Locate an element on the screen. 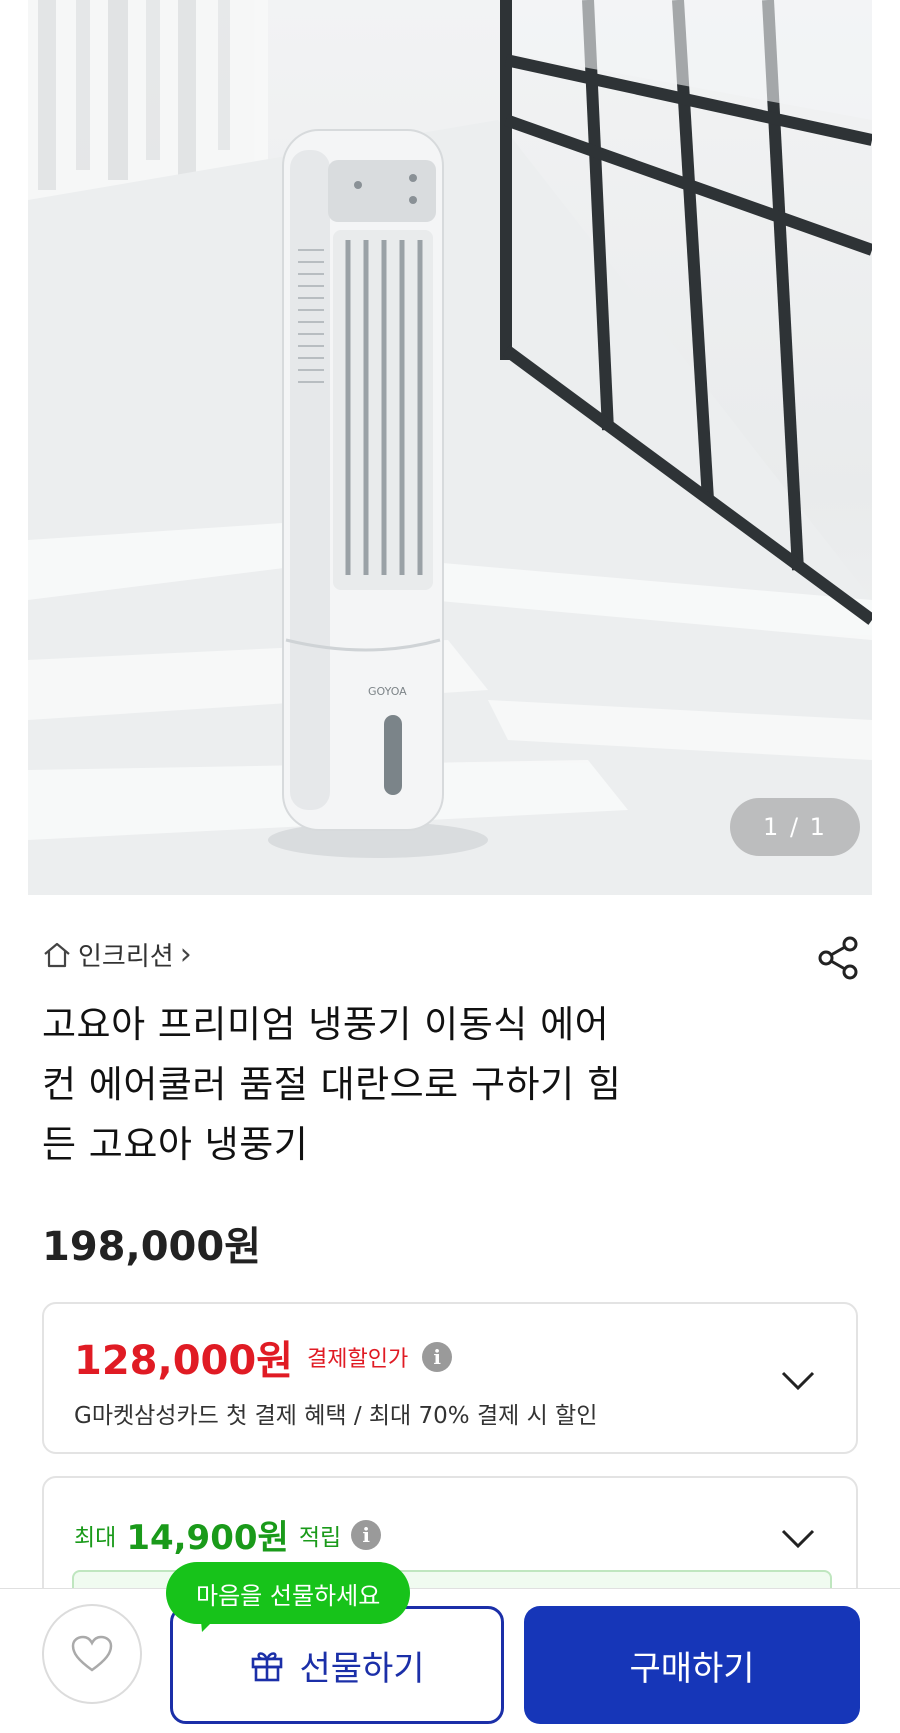  product-title-line: 든 고요아 냉풍기 is located at coordinates (175, 1144).